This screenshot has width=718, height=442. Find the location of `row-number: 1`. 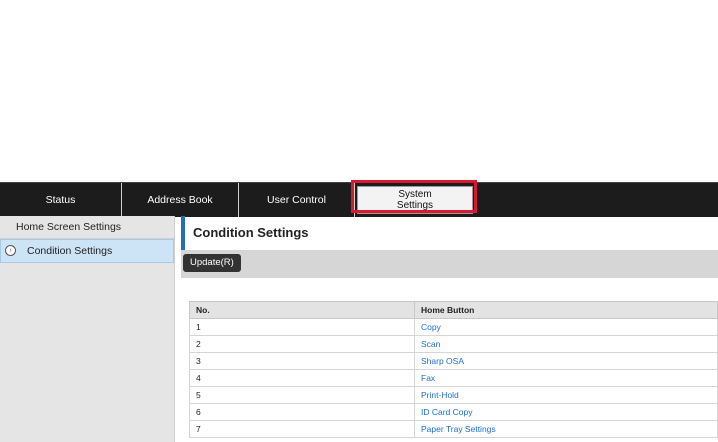

row-number: 1 is located at coordinates (302, 327).